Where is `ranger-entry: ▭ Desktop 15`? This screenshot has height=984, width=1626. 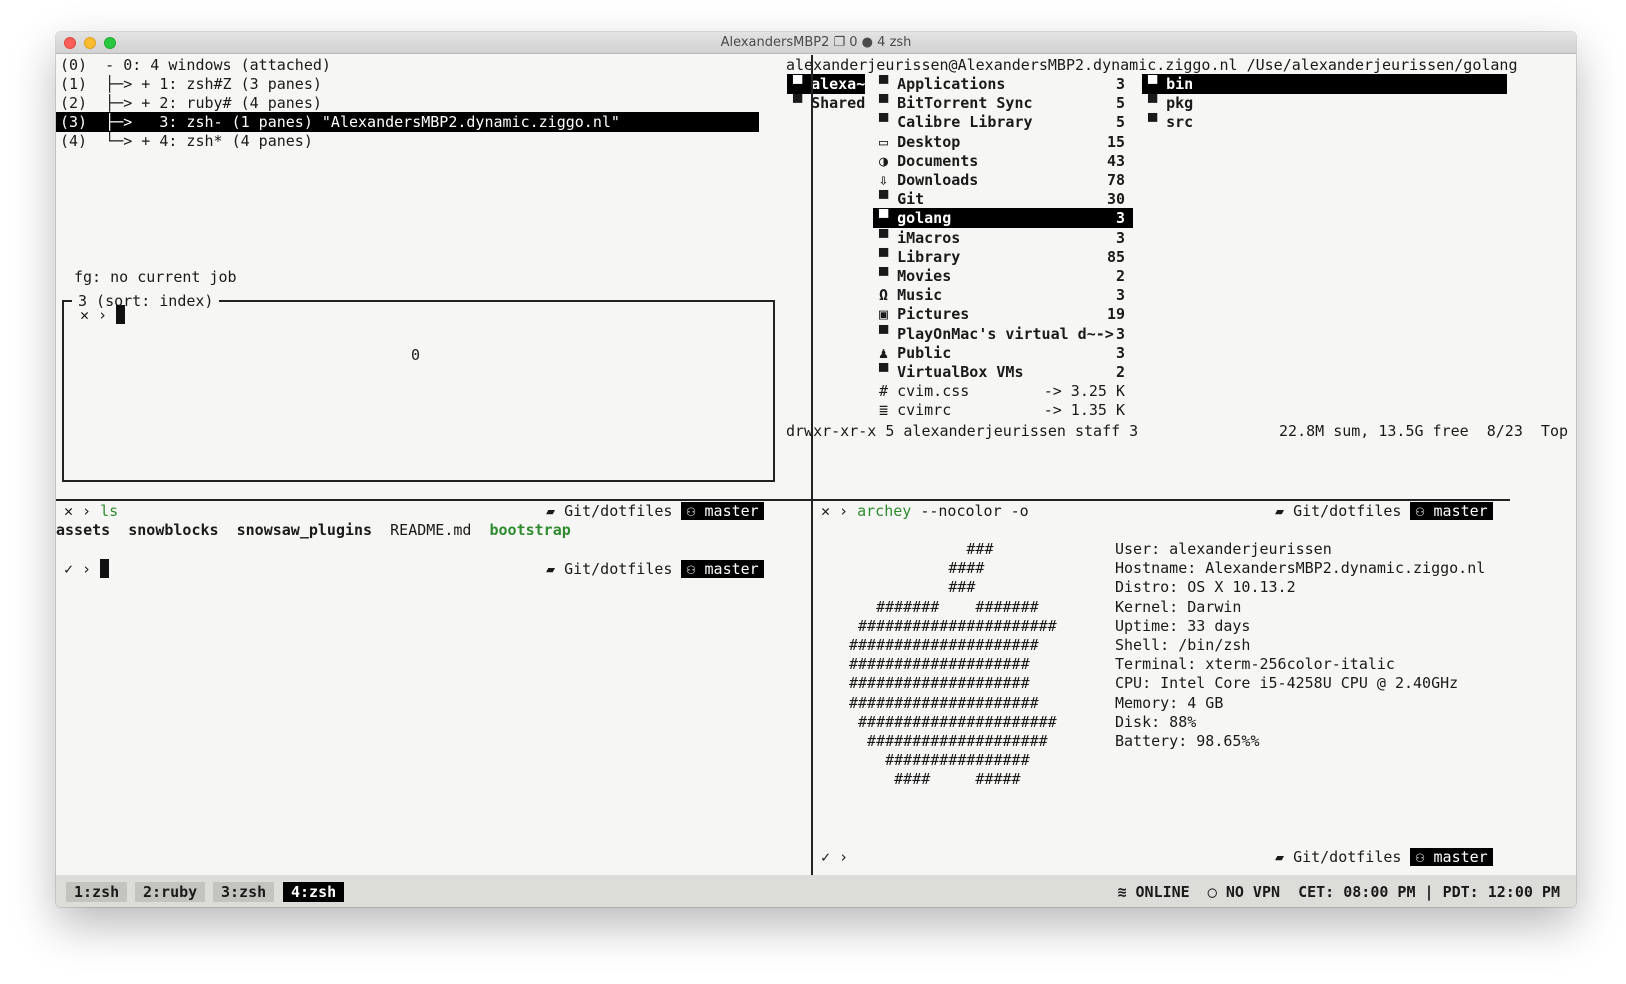
ranger-entry: ▭ Desktop 15 is located at coordinates (1003, 142).